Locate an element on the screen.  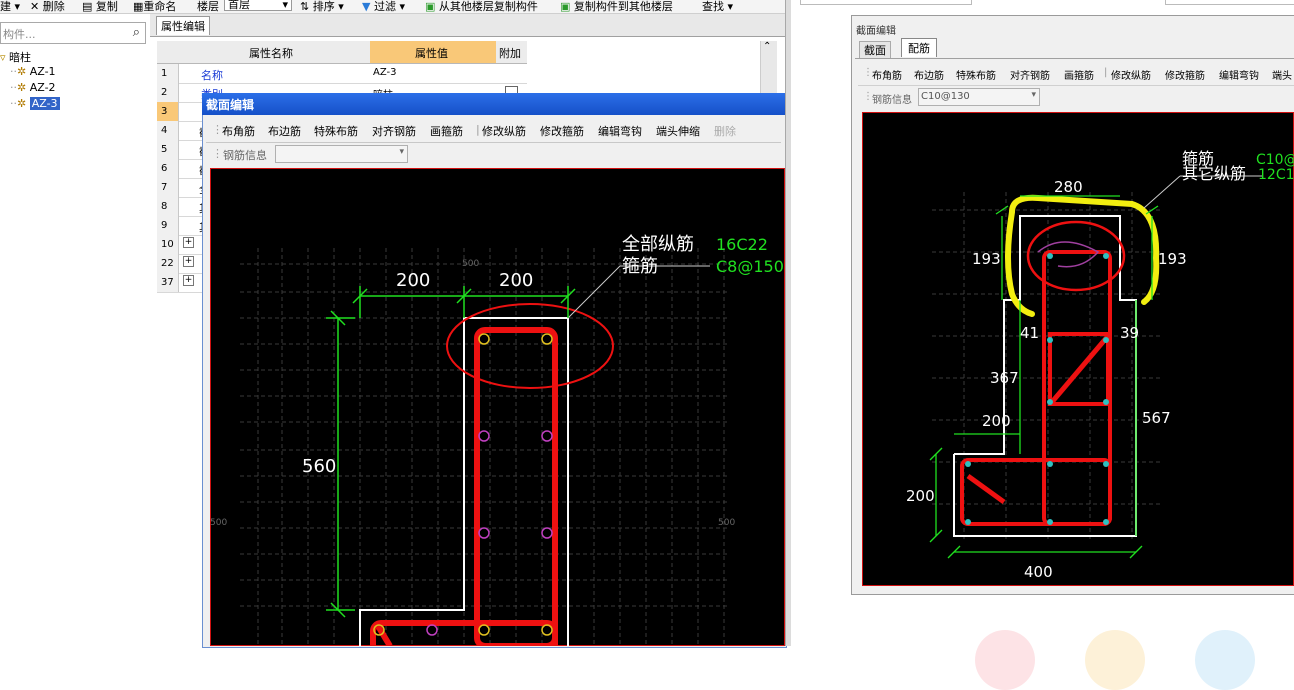
floor-select: 首层 ▾ is located at coordinates (258, 5).